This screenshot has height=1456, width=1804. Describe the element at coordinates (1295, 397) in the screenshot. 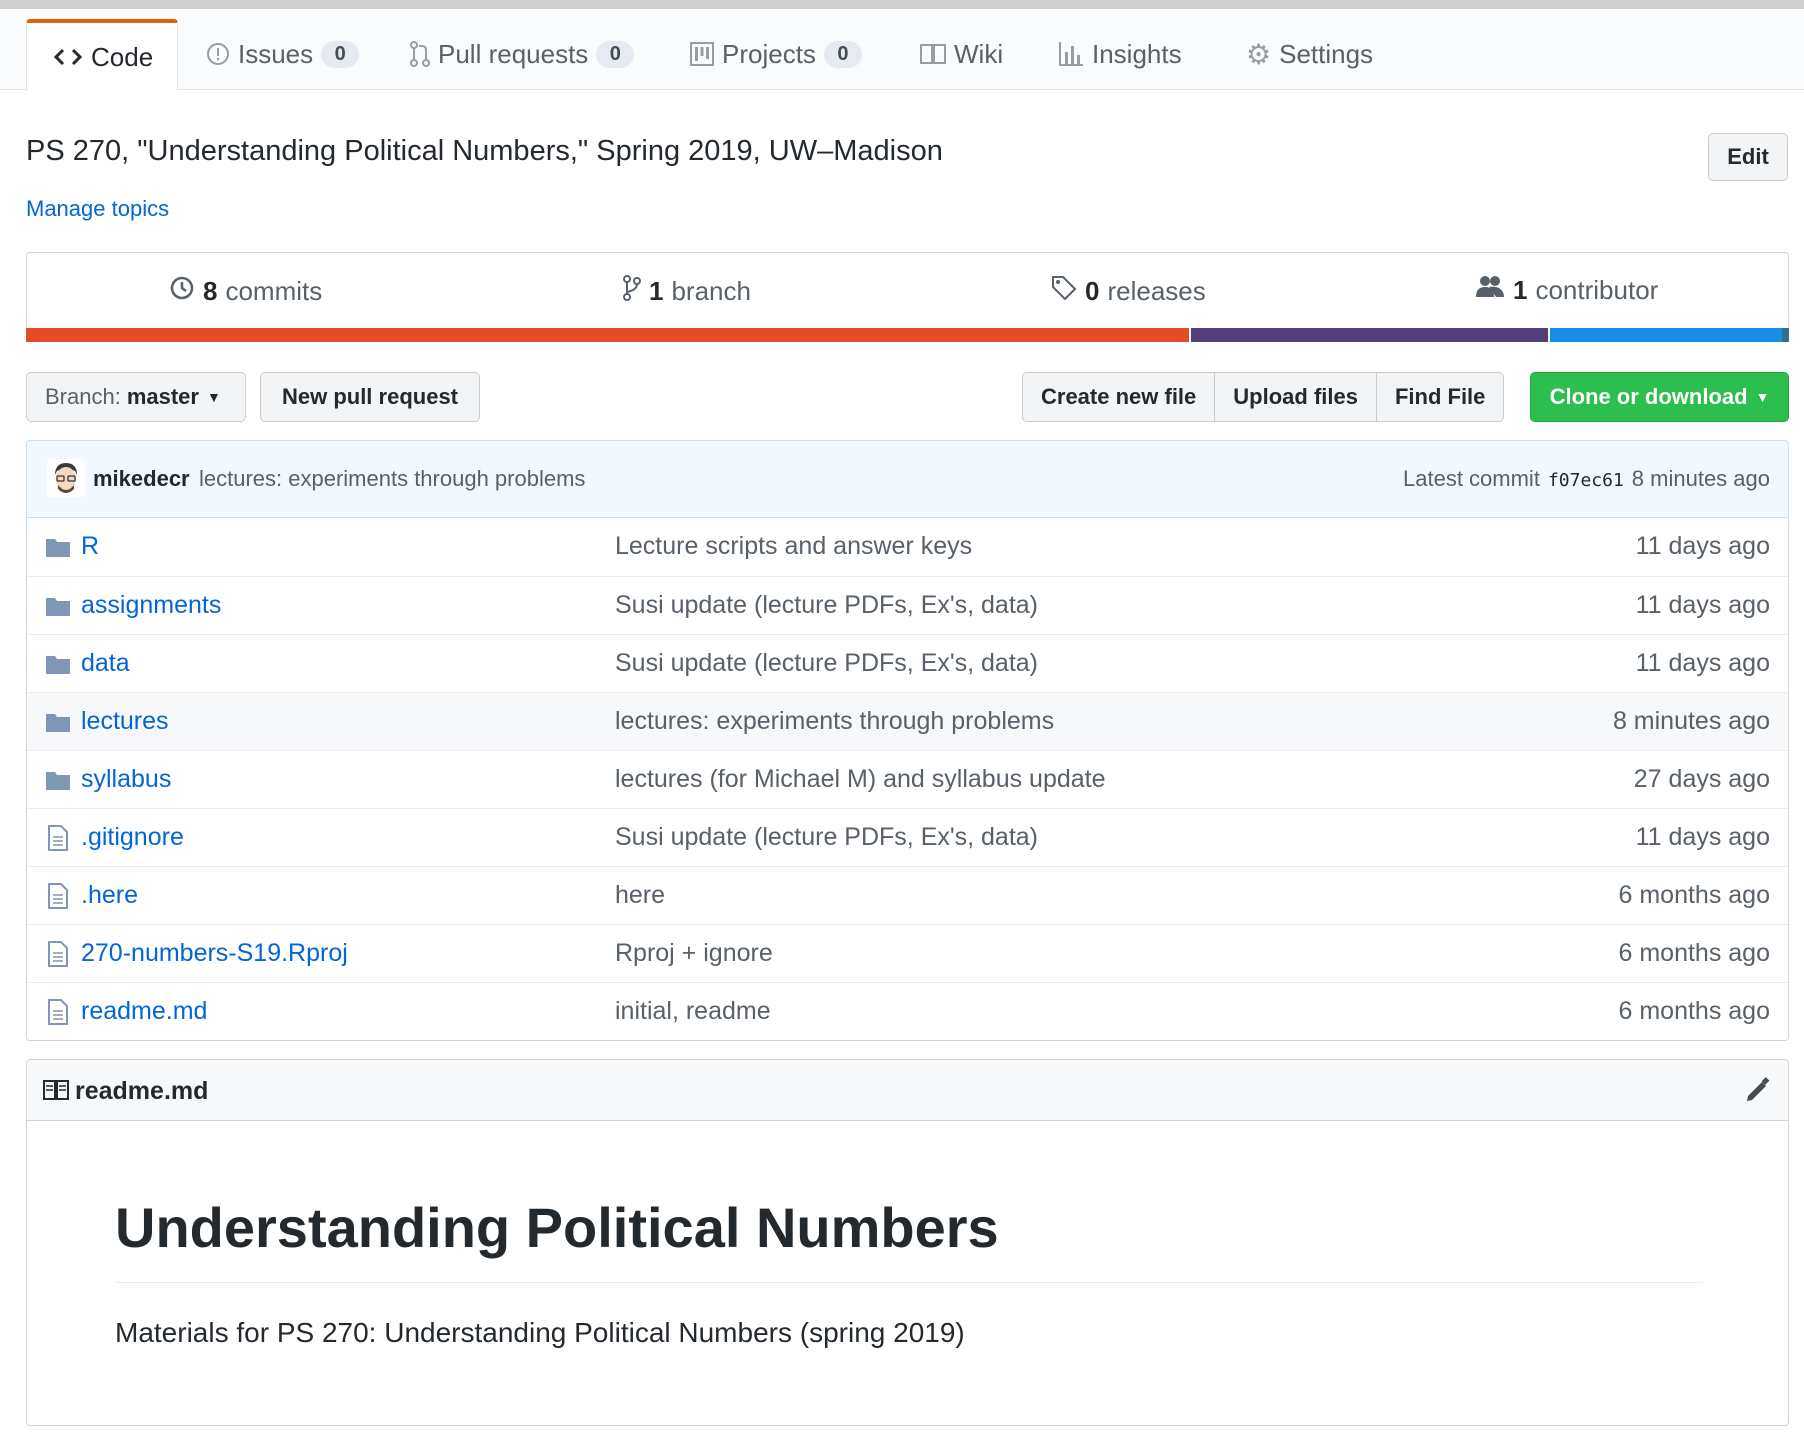

I see `upload-files-button: Upload files` at that location.